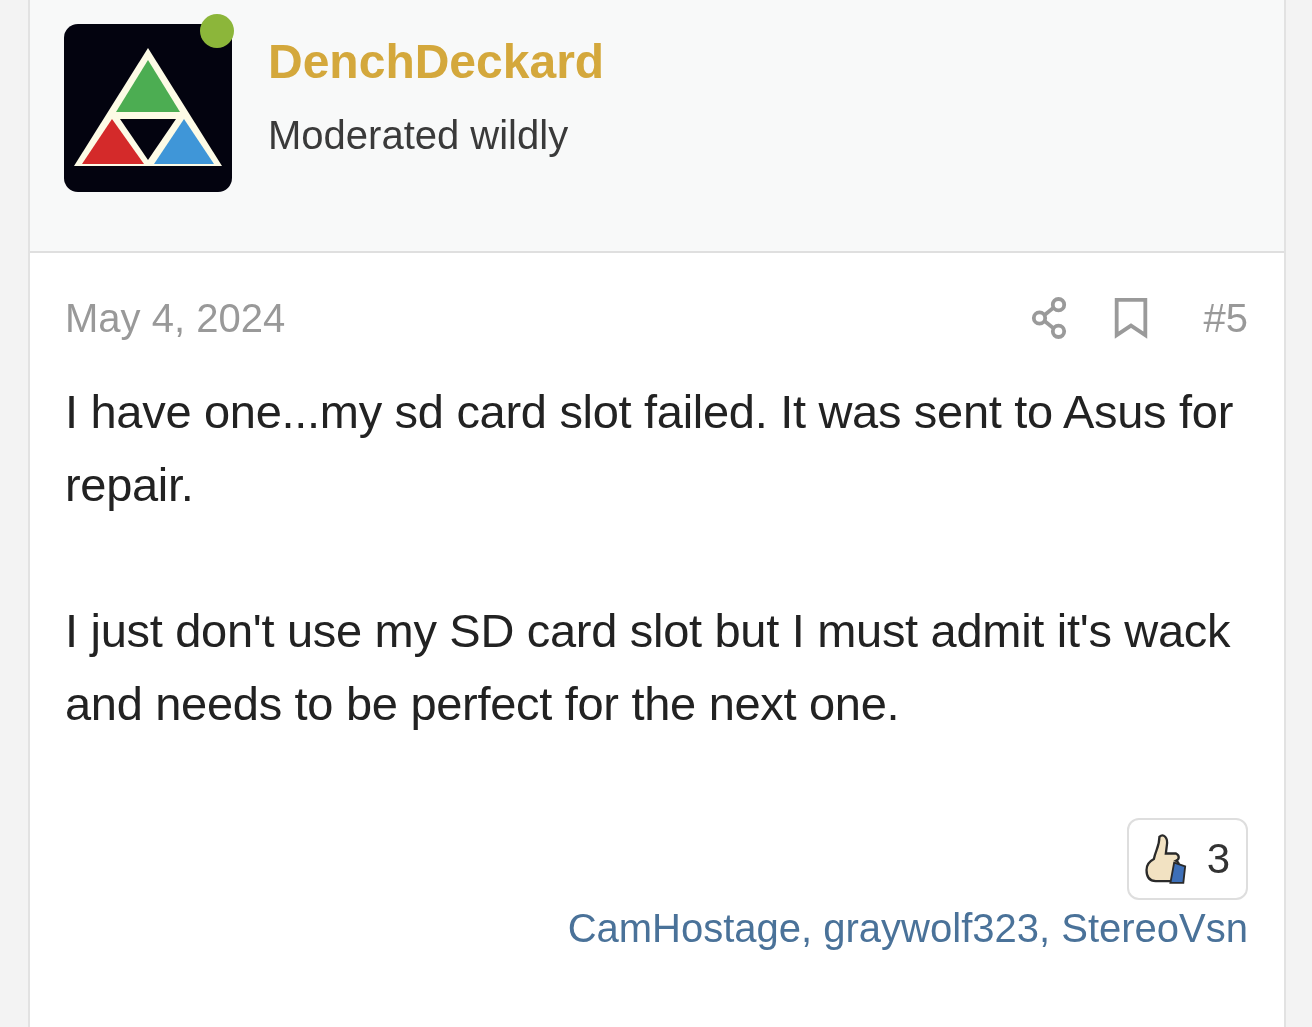 The height and width of the screenshot is (1027, 1312). What do you see at coordinates (419, 135) in the screenshot?
I see `user-title: Moderated wildly` at bounding box center [419, 135].